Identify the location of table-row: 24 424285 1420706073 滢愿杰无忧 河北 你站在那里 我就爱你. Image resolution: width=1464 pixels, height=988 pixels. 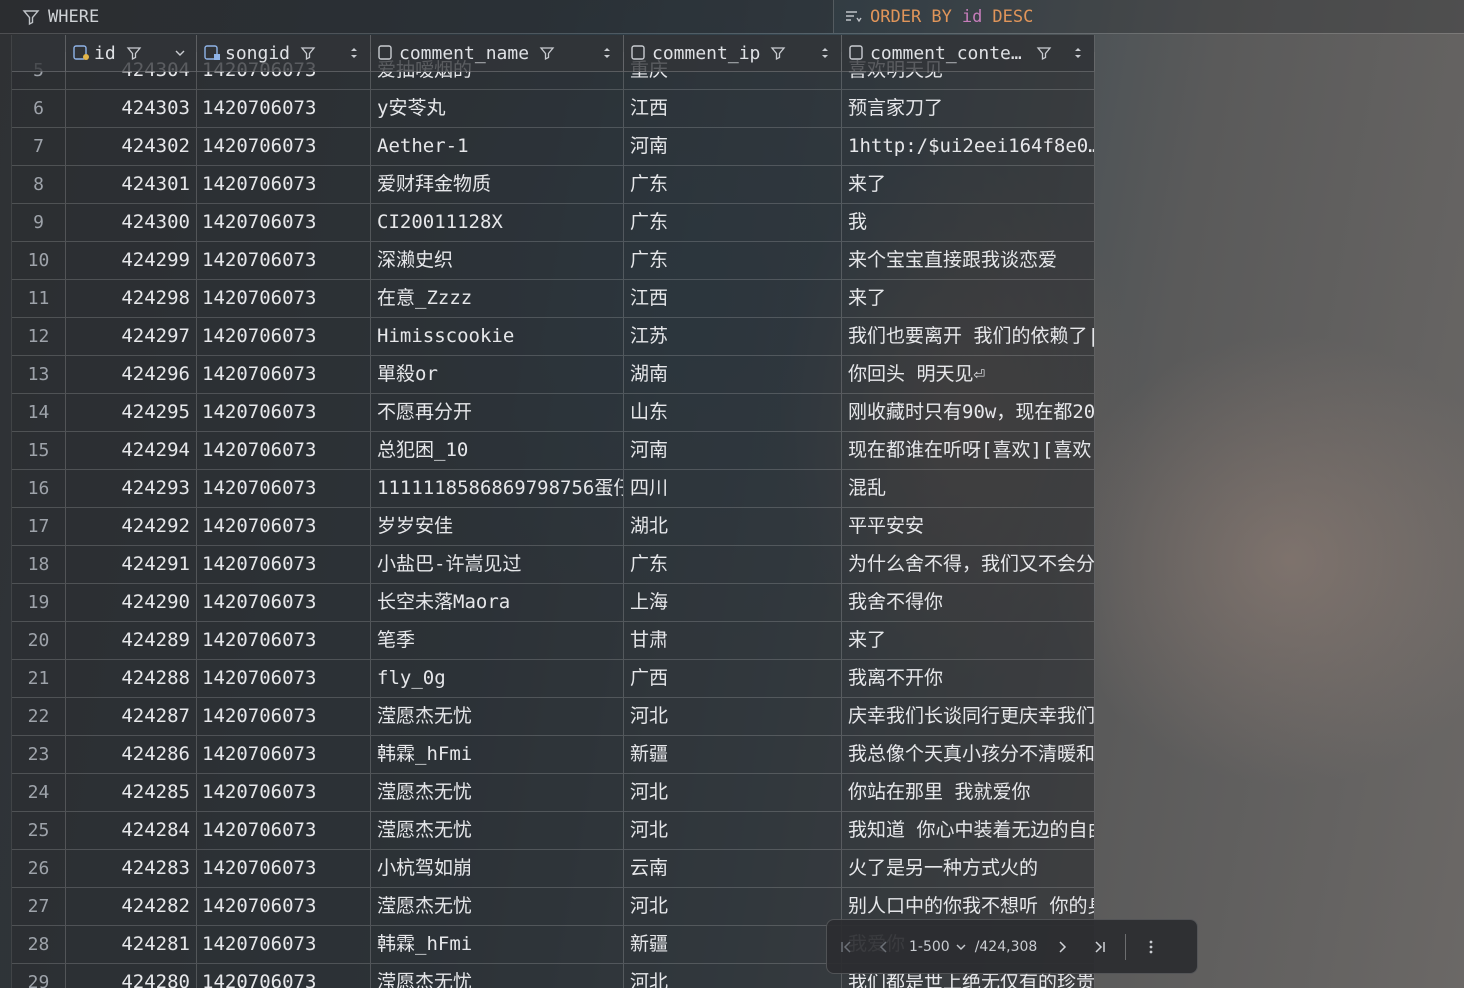
(553, 793).